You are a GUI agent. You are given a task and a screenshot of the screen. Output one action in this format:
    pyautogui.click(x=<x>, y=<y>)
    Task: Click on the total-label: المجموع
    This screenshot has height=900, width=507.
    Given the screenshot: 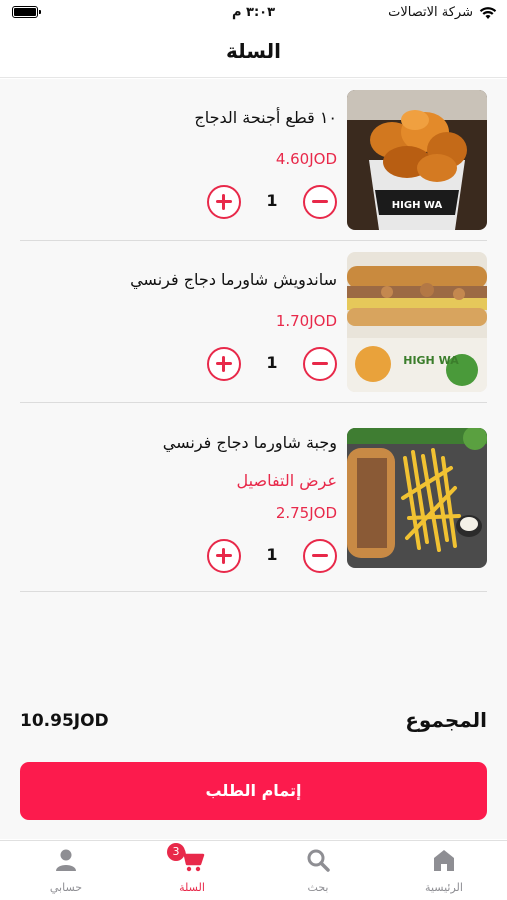 What is the action you would take?
    pyautogui.click(x=446, y=720)
    